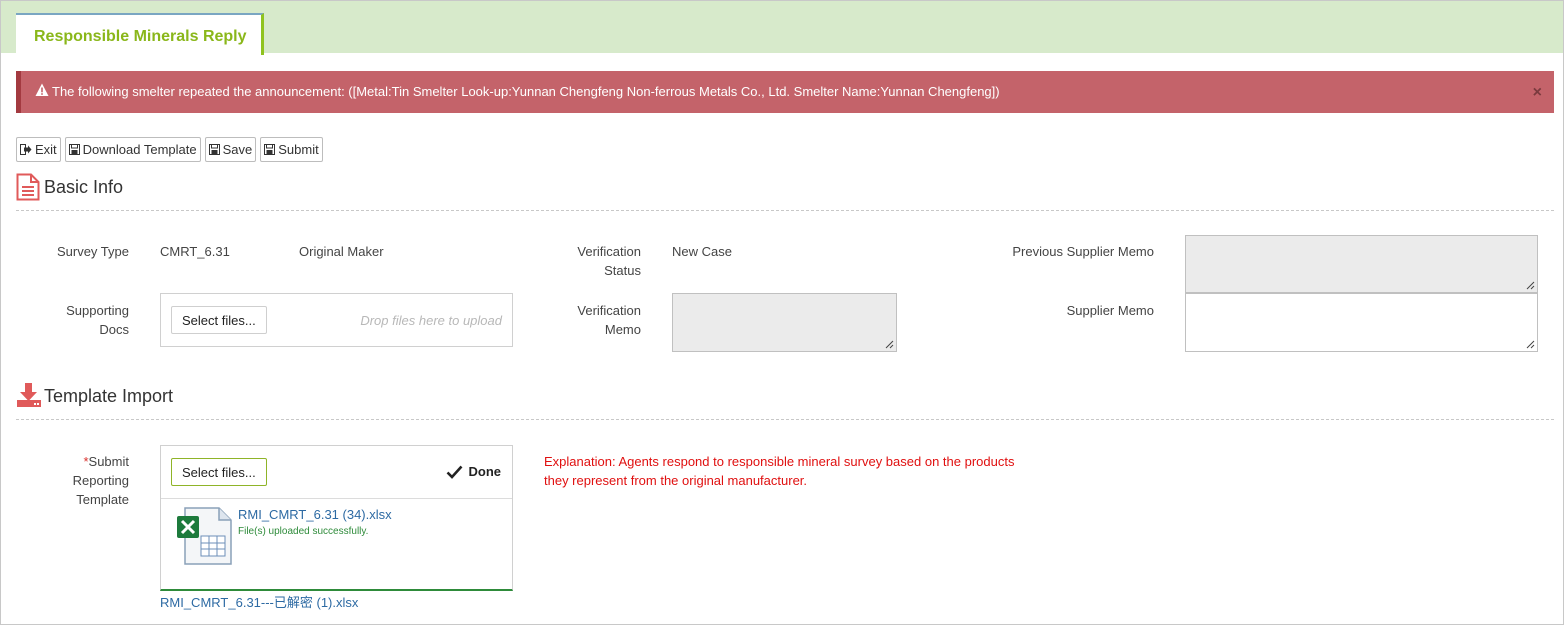  I want to click on upload-done-label: Done, so click(485, 471).